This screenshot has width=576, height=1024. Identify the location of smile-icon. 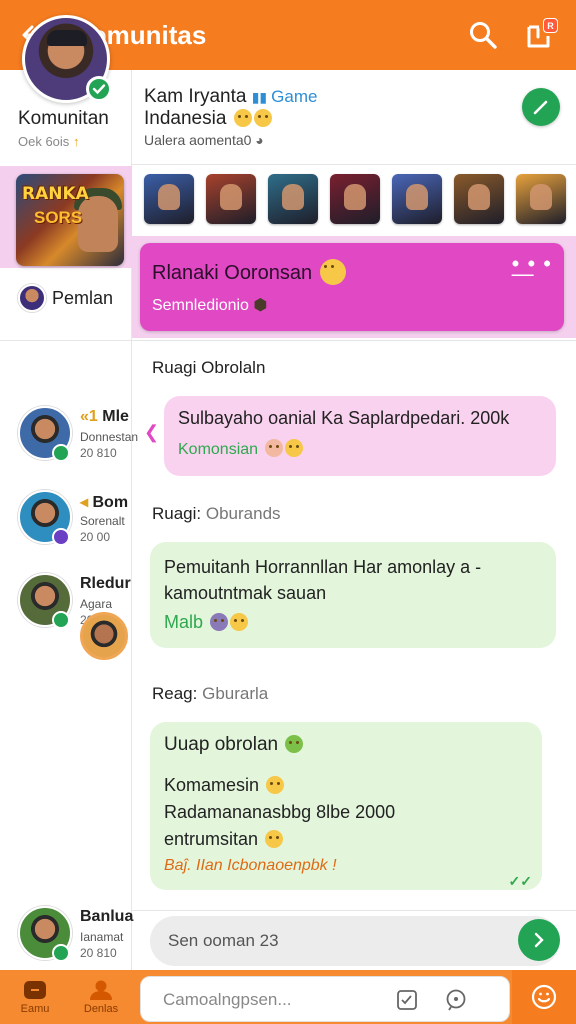
(544, 997).